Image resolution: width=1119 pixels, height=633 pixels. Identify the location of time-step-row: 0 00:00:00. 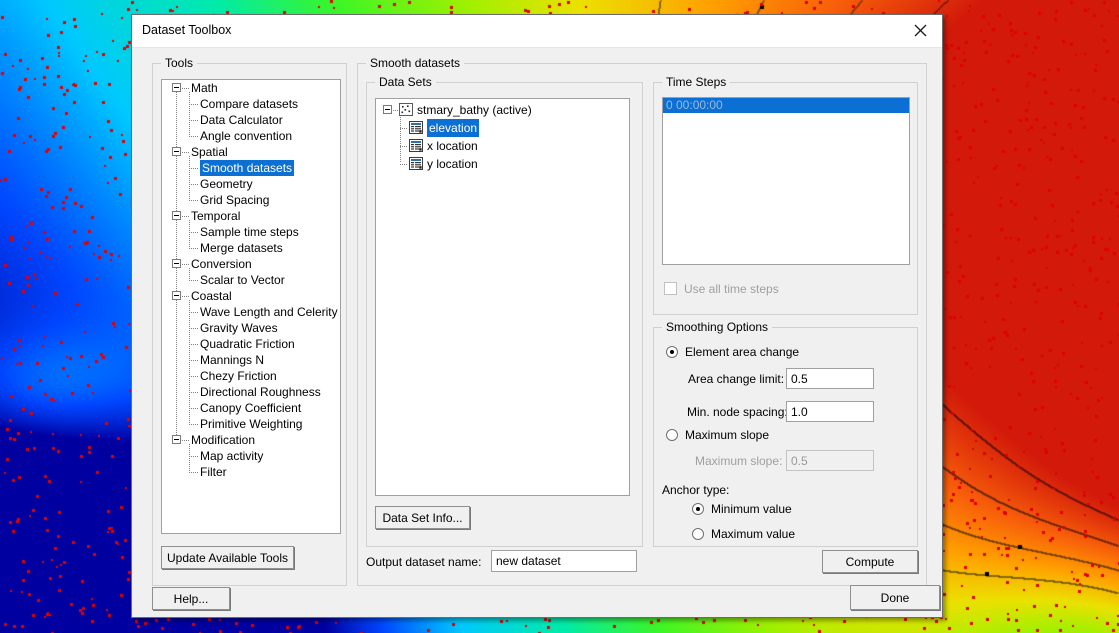
(786, 105).